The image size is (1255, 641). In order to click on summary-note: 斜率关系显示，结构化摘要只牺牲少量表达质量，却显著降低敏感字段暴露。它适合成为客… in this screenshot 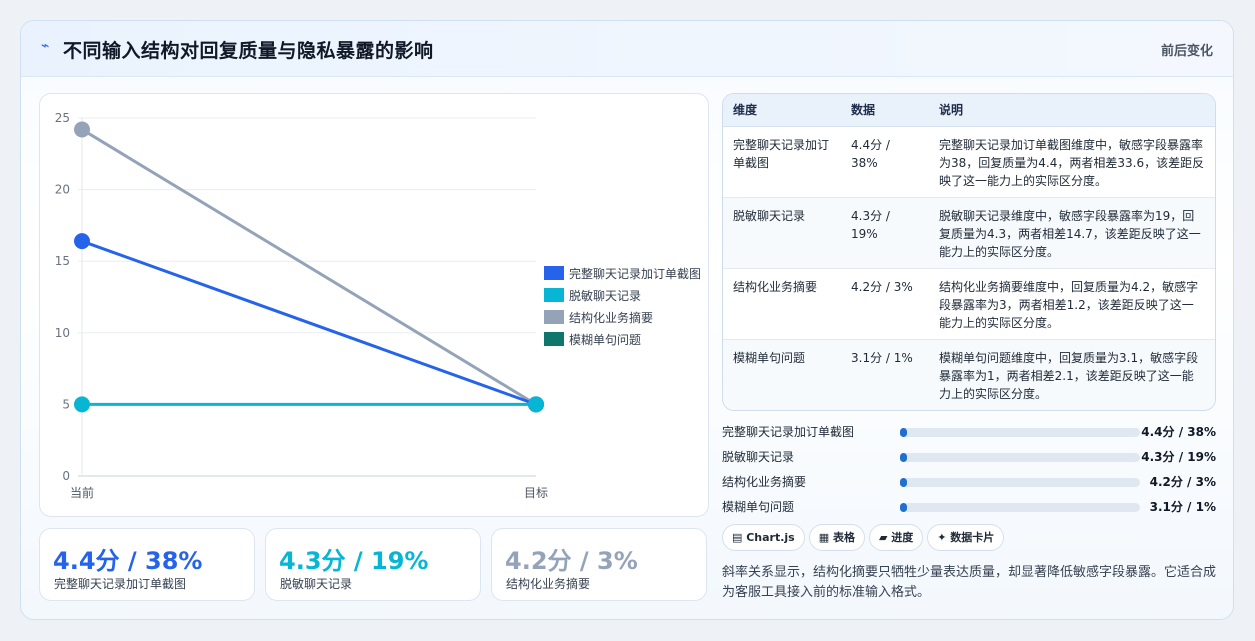, I will do `click(969, 582)`.